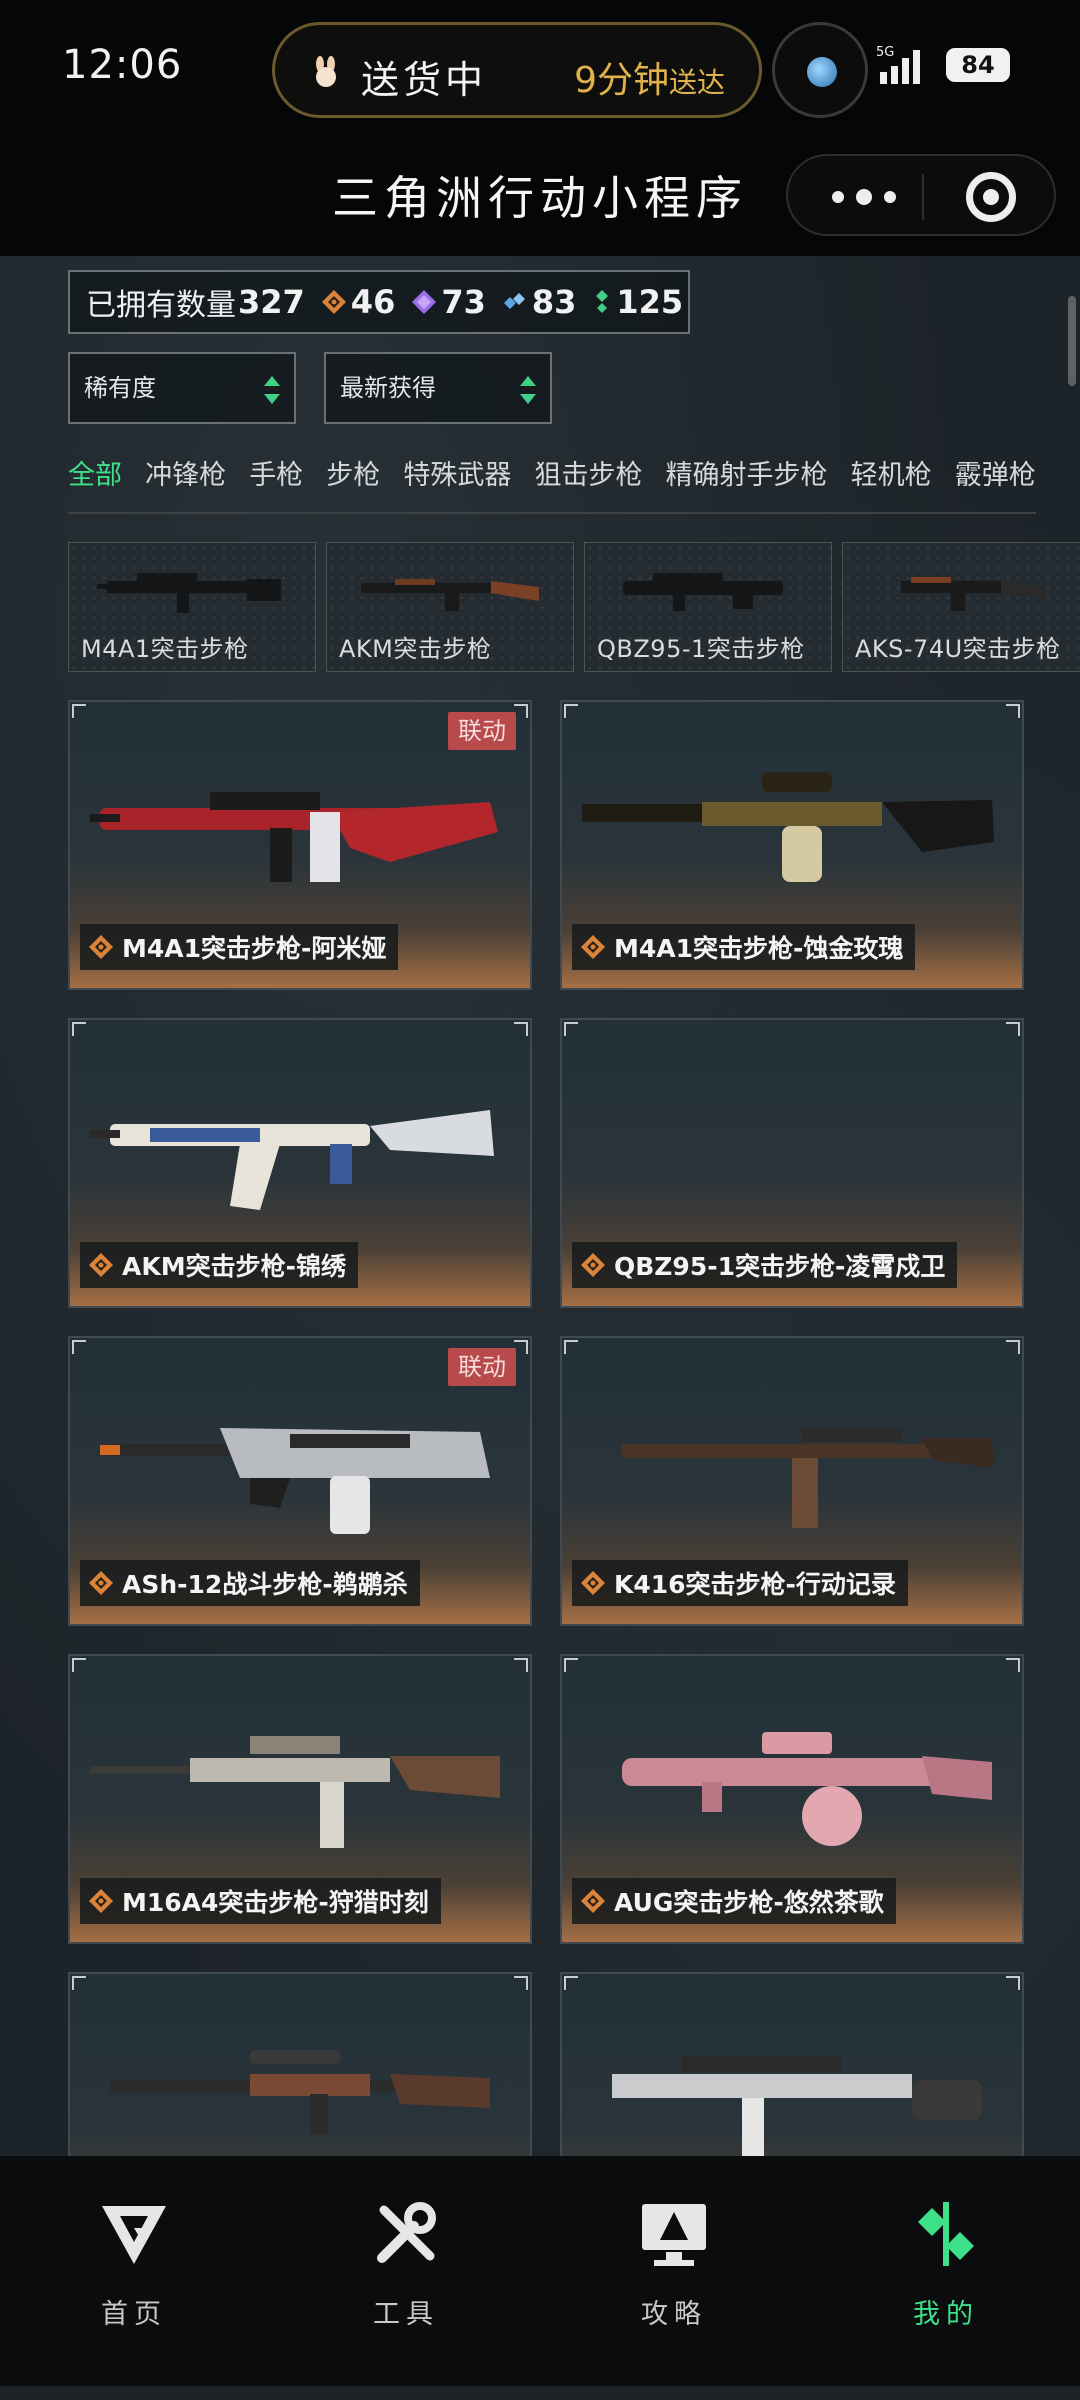 This screenshot has height=2400, width=1080. I want to click on purple-diamond-icon, so click(424, 302).